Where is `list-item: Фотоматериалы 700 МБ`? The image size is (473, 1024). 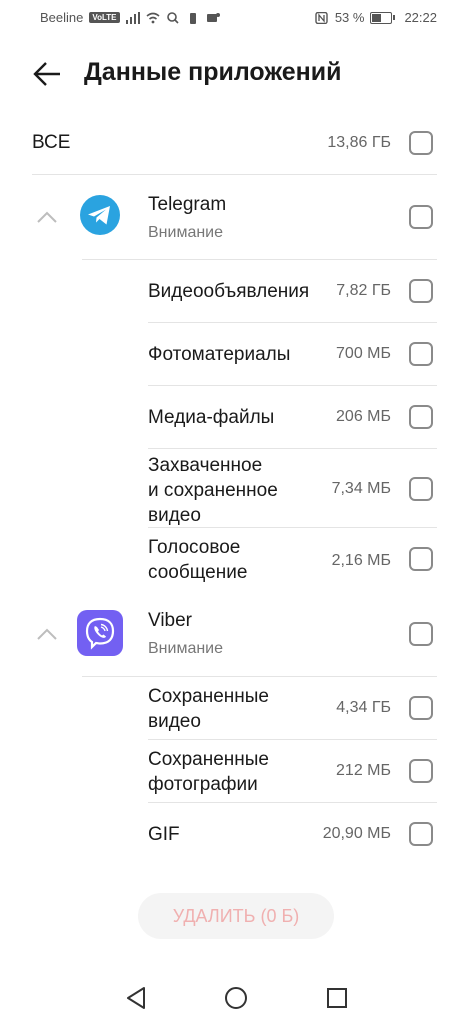 list-item: Фотоматериалы 700 МБ is located at coordinates (236, 354).